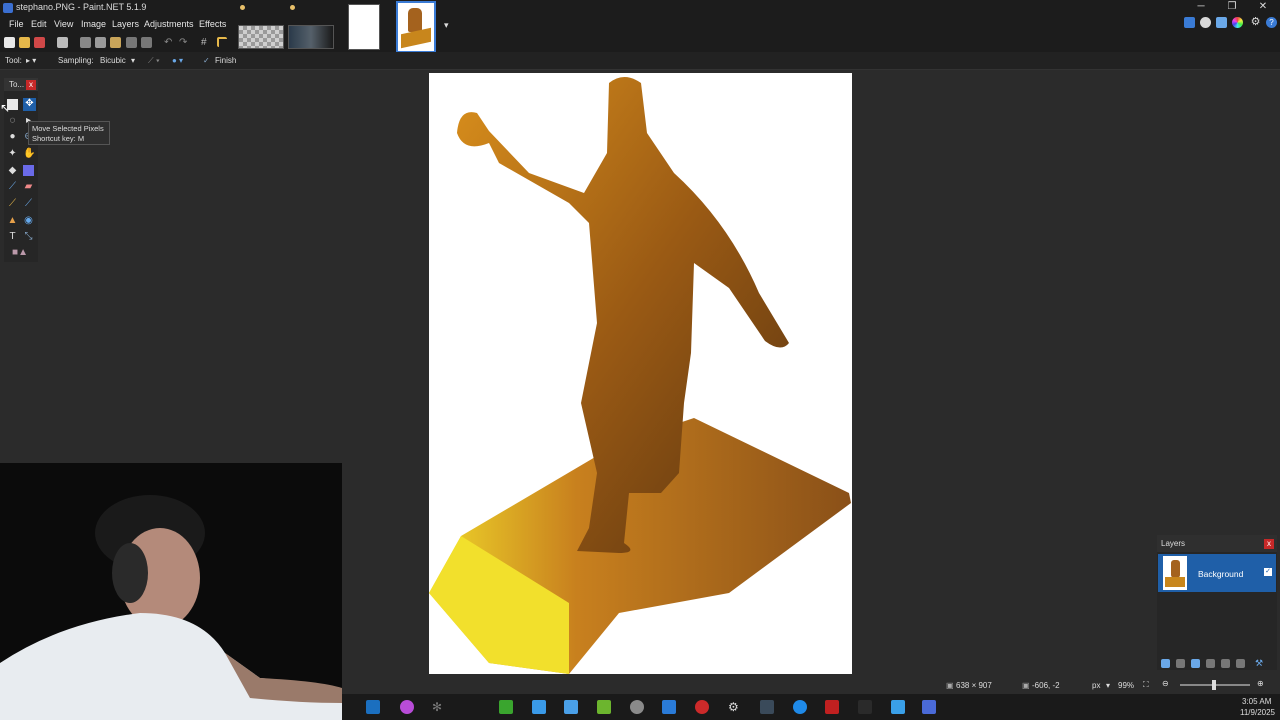 This screenshot has width=1280, height=720. What do you see at coordinates (364, 27) in the screenshot?
I see `image-tab-blank` at bounding box center [364, 27].